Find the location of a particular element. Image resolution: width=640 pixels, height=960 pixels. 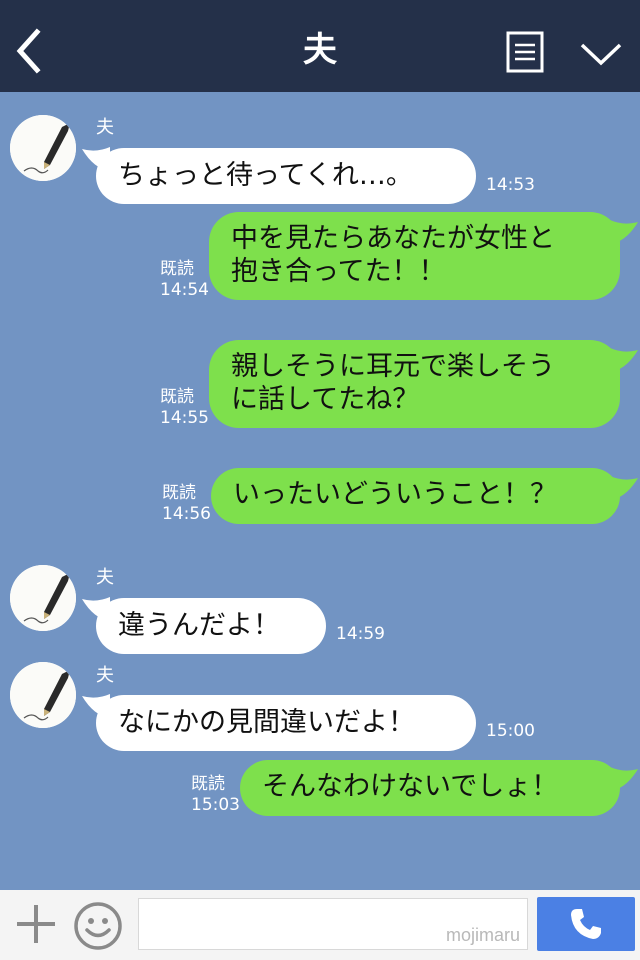

message-text: 違うんだよ！ is located at coordinates (199, 625).